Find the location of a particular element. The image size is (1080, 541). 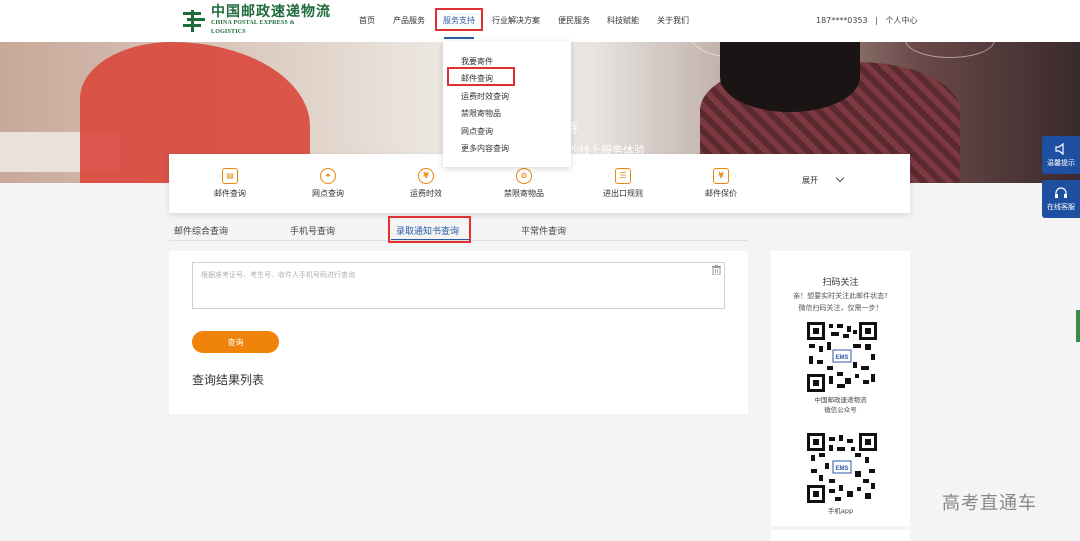

service-label: 进出口规则 is located at coordinates (623, 193).